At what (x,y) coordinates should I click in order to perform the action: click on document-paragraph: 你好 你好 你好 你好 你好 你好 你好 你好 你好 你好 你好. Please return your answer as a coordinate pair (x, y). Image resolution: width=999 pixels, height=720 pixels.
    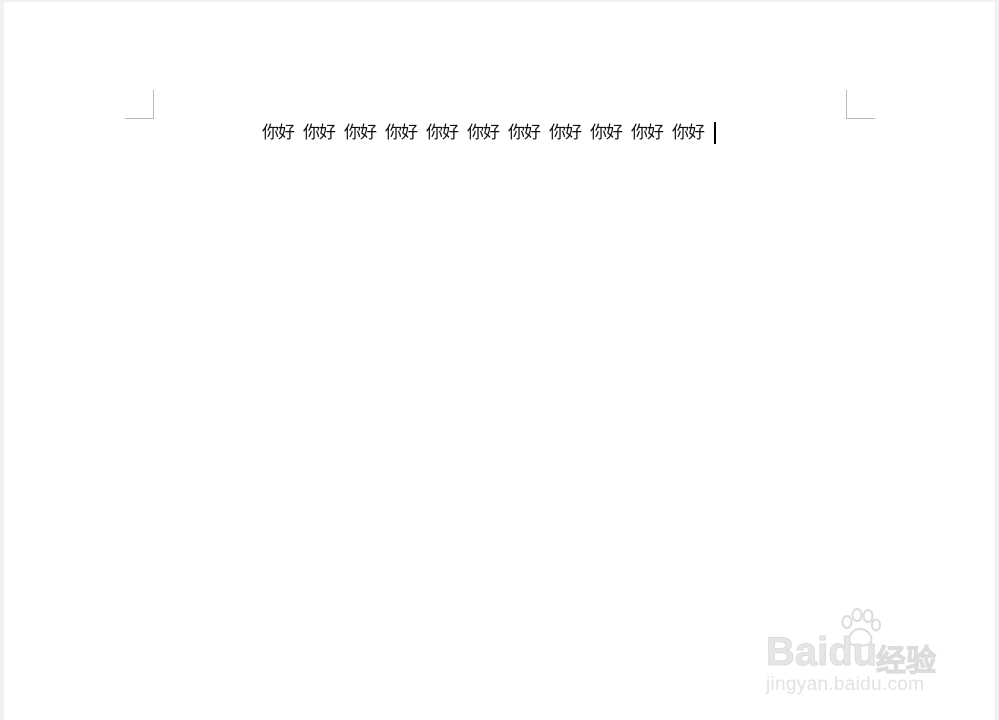
    Looking at the image, I should click on (489, 133).